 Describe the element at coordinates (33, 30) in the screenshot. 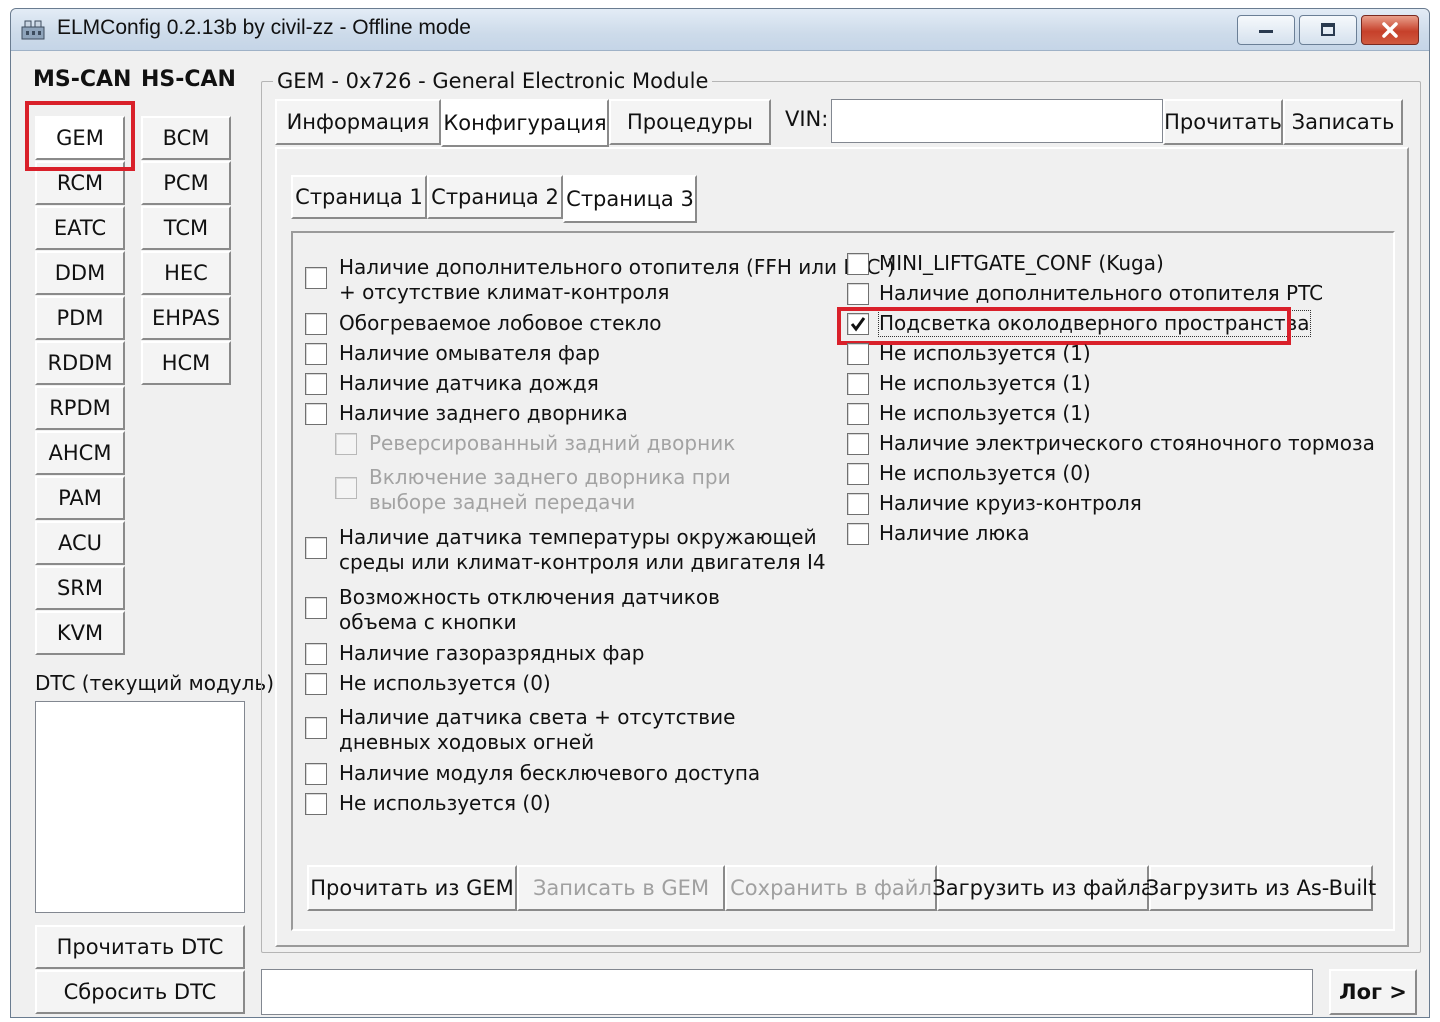

I see `app-icon` at that location.